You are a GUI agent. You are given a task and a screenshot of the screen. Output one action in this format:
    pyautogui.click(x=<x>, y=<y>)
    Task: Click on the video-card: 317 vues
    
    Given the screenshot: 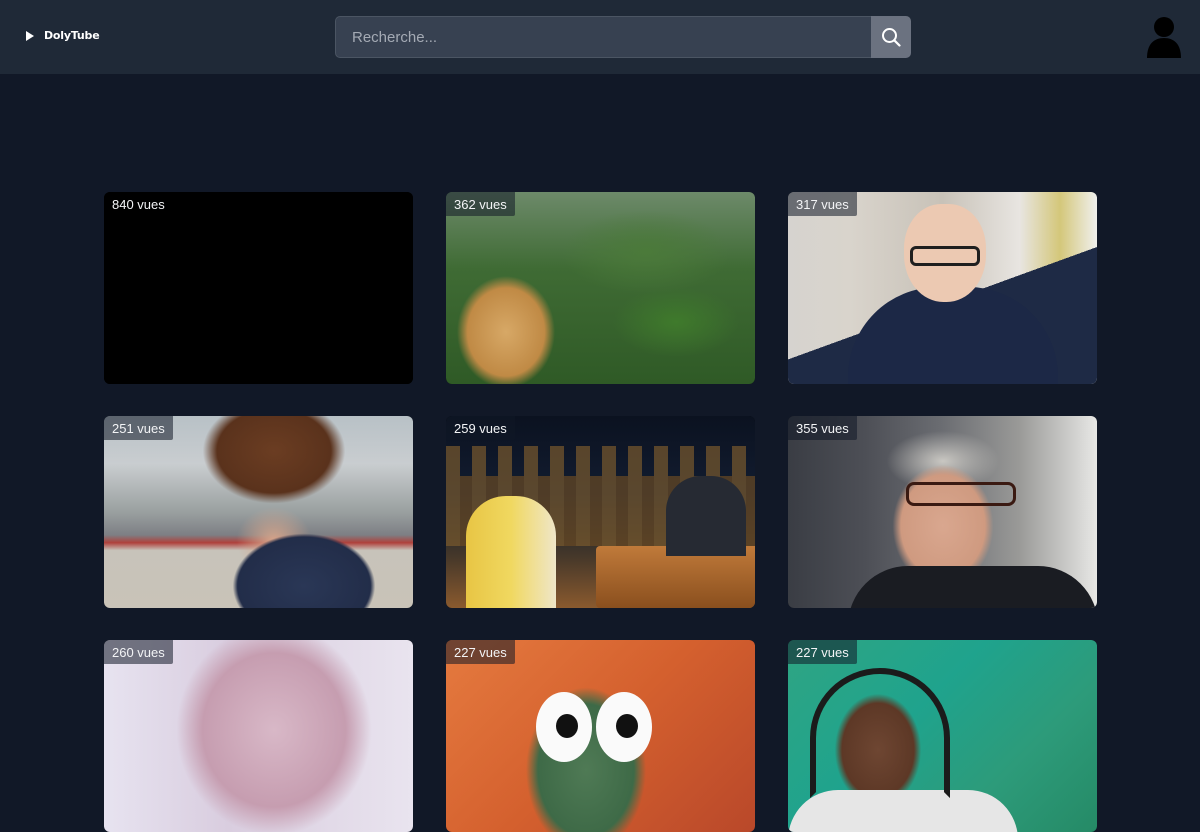 What is the action you would take?
    pyautogui.click(x=942, y=288)
    